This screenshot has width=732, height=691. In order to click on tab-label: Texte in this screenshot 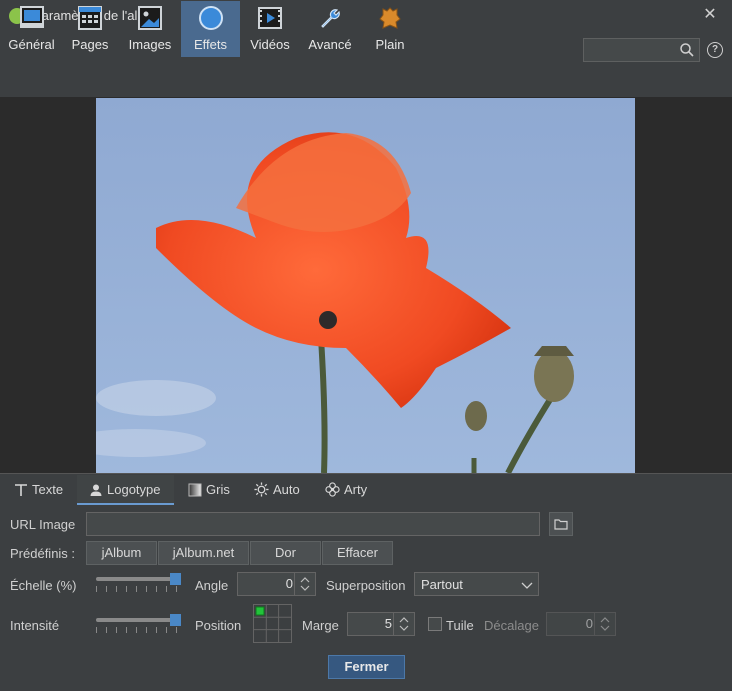, I will do `click(48, 489)`.